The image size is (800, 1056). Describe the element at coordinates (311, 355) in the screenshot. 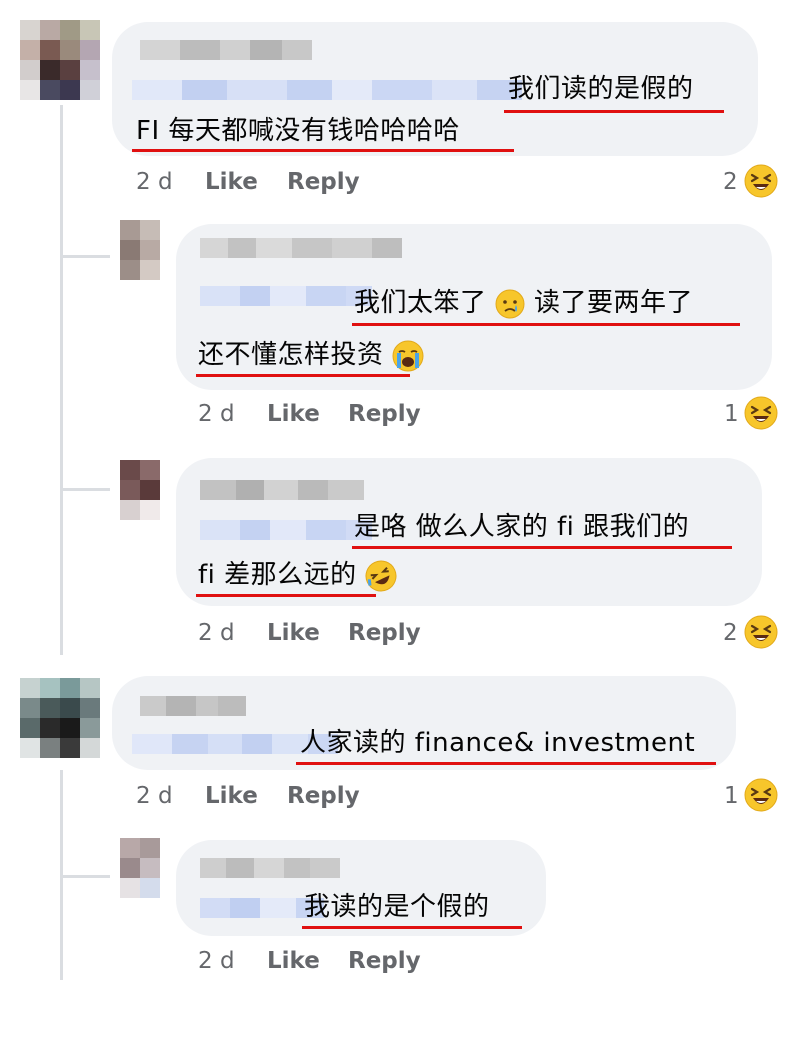

I see `comment-text-line: 还不懂怎样投资` at that location.